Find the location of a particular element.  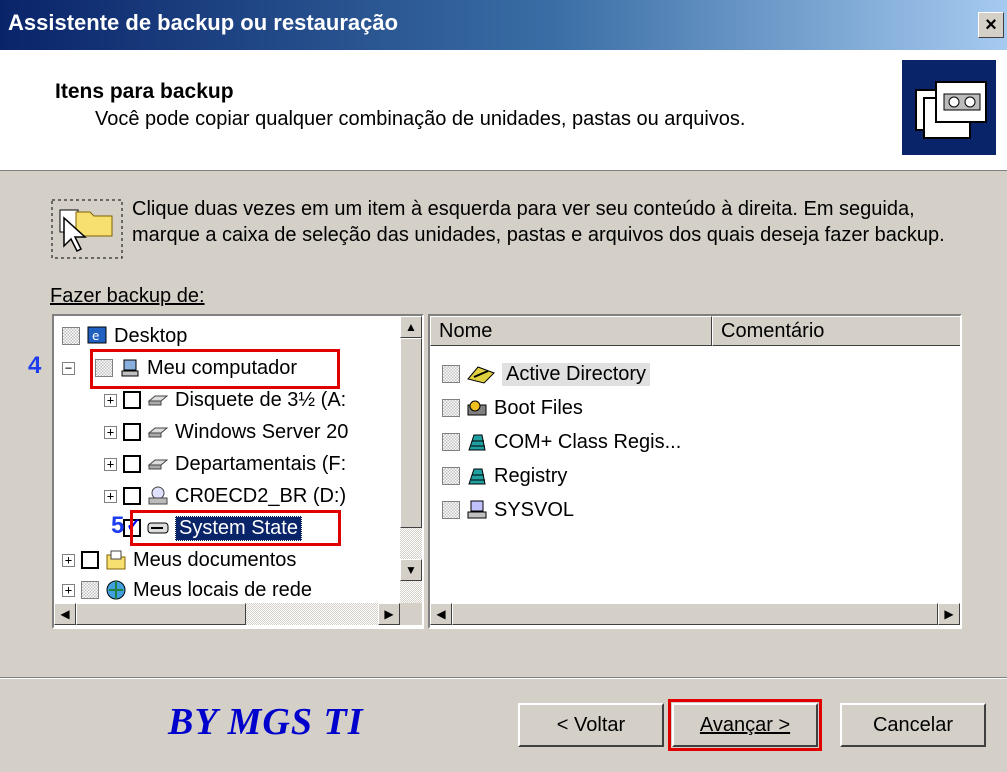

footer-divider is located at coordinates (503, 678).